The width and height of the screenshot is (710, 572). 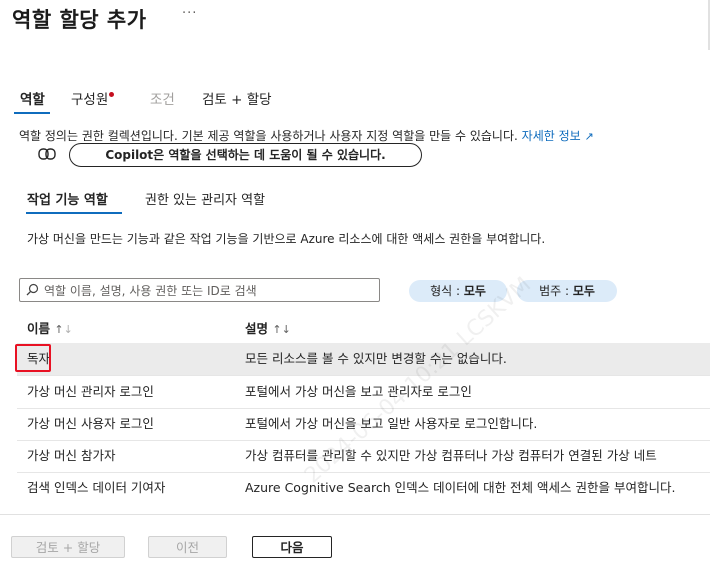 What do you see at coordinates (551, 136) in the screenshot?
I see `learn-more-link: 자세한 정보` at bounding box center [551, 136].